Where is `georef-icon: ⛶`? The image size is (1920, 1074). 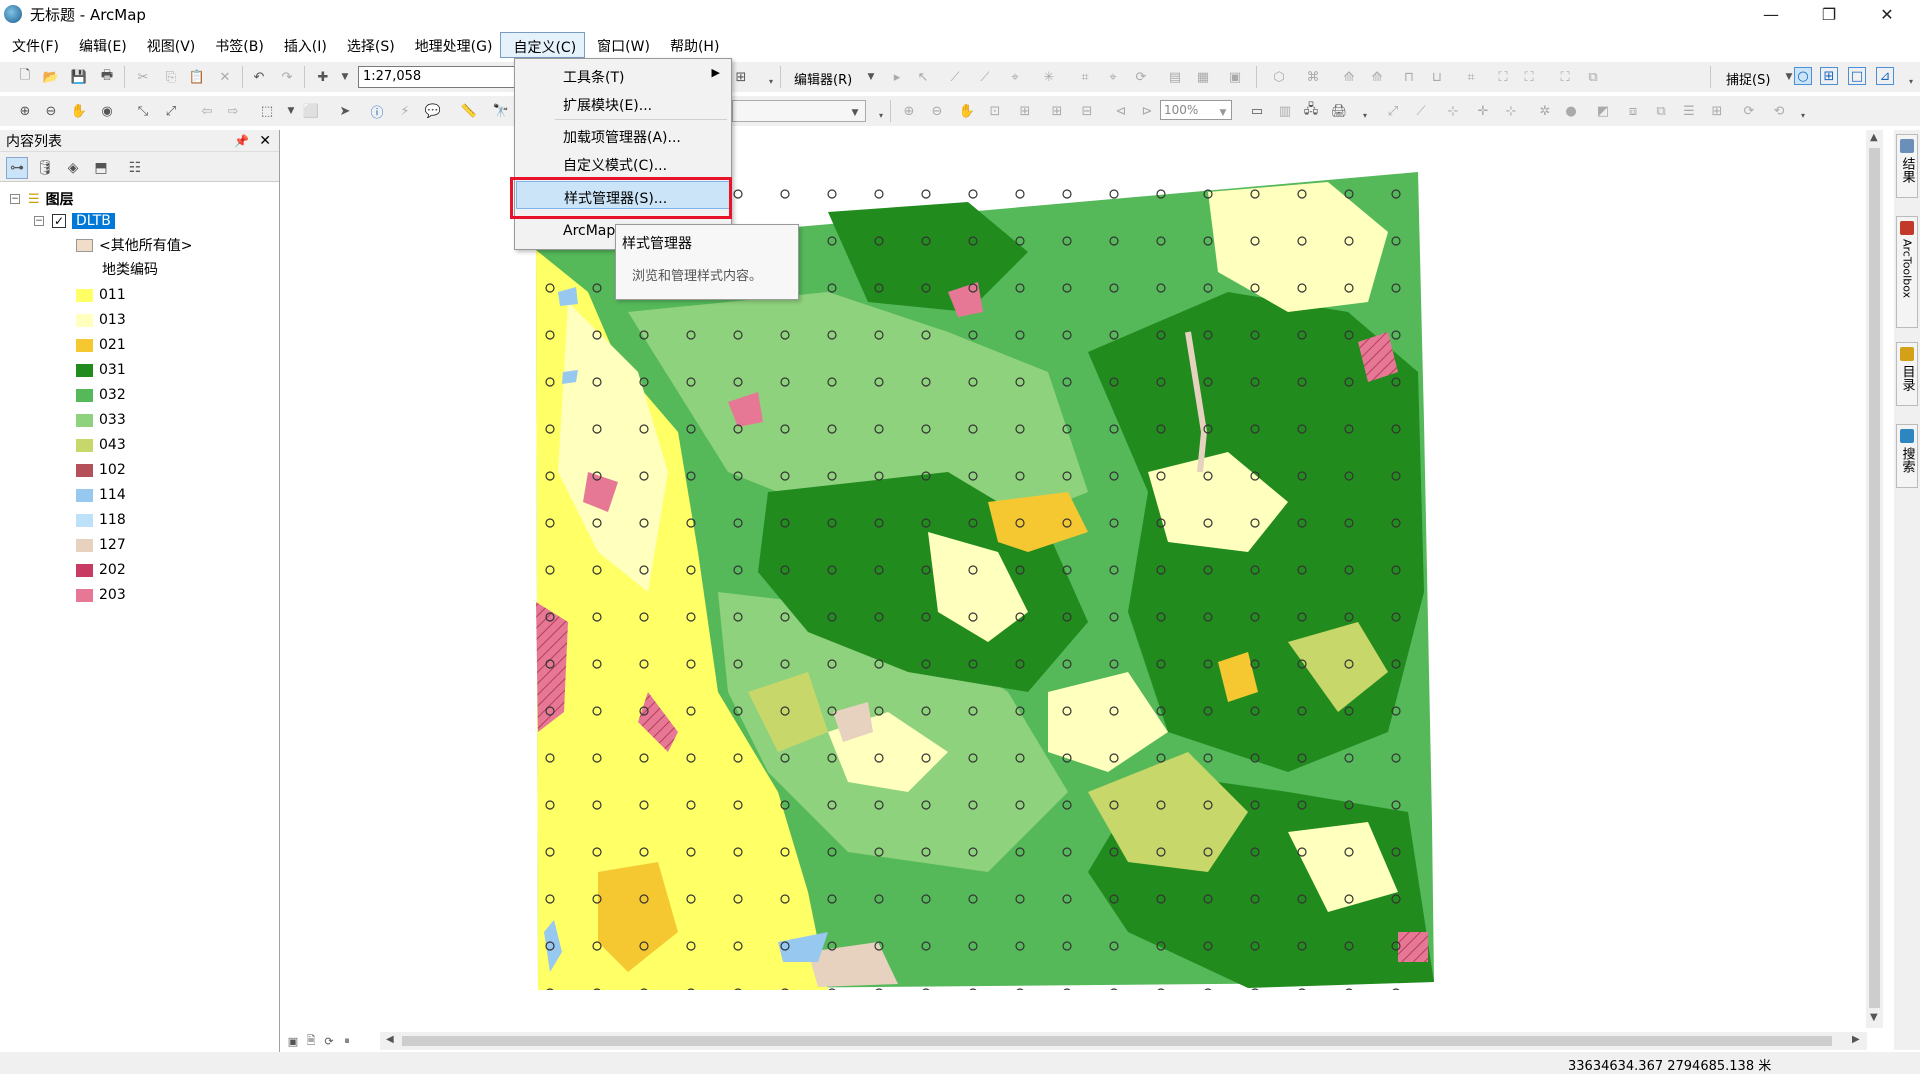 georef-icon: ⛶ is located at coordinates (1503, 77).